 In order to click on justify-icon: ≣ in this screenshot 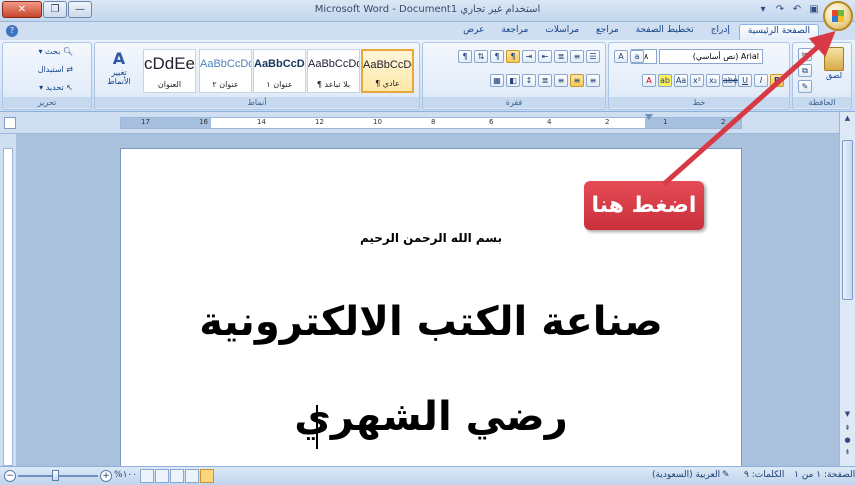, I will do `click(545, 80)`.